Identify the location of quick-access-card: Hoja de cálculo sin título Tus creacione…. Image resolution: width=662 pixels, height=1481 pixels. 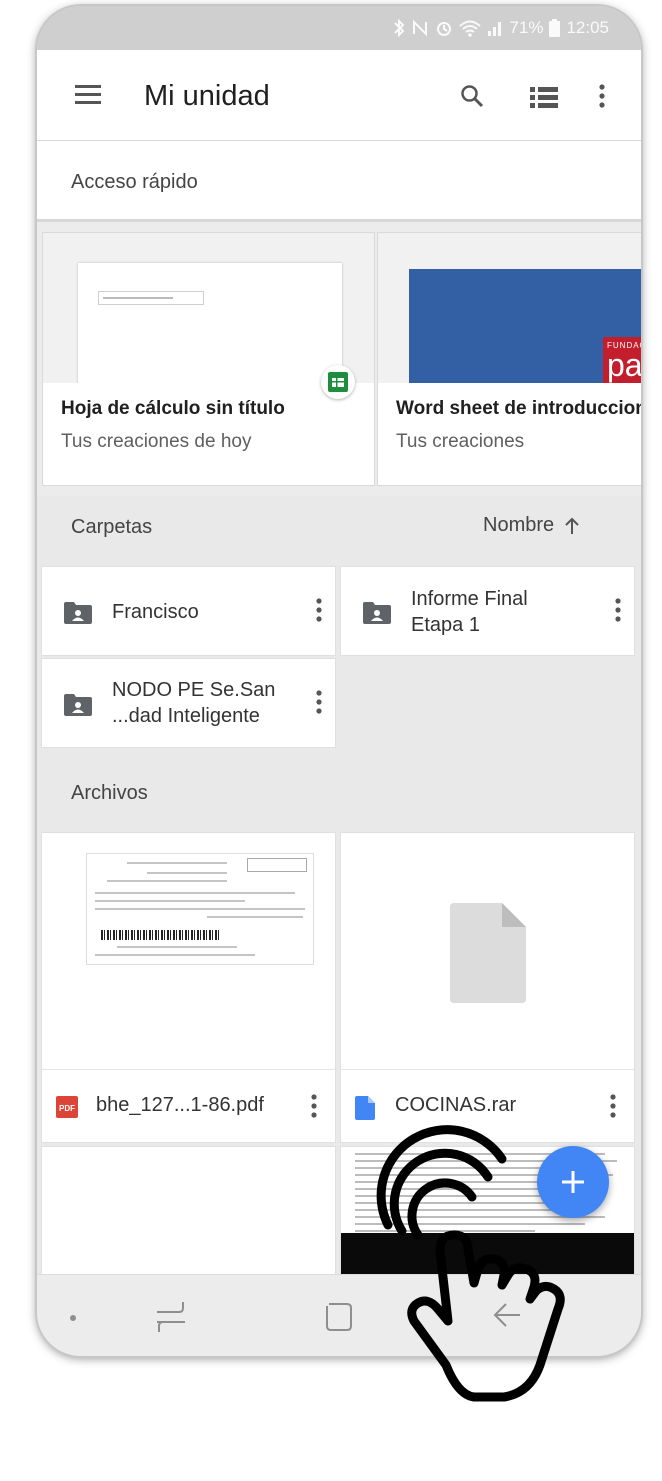
(208, 359).